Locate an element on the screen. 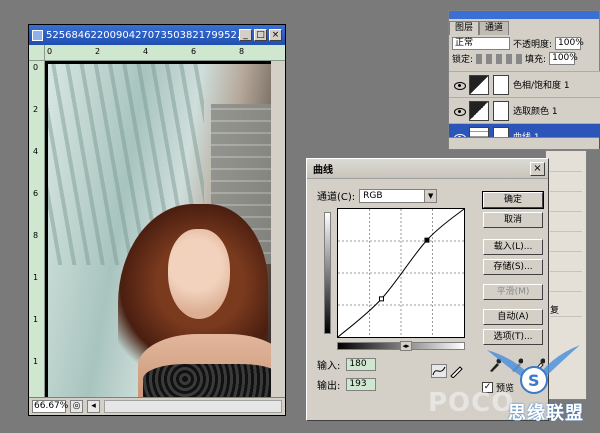 Image resolution: width=600 pixels, height=433 pixels. ruler-vertical: 0 2 4 6 8 1 1 1 is located at coordinates (37, 229).